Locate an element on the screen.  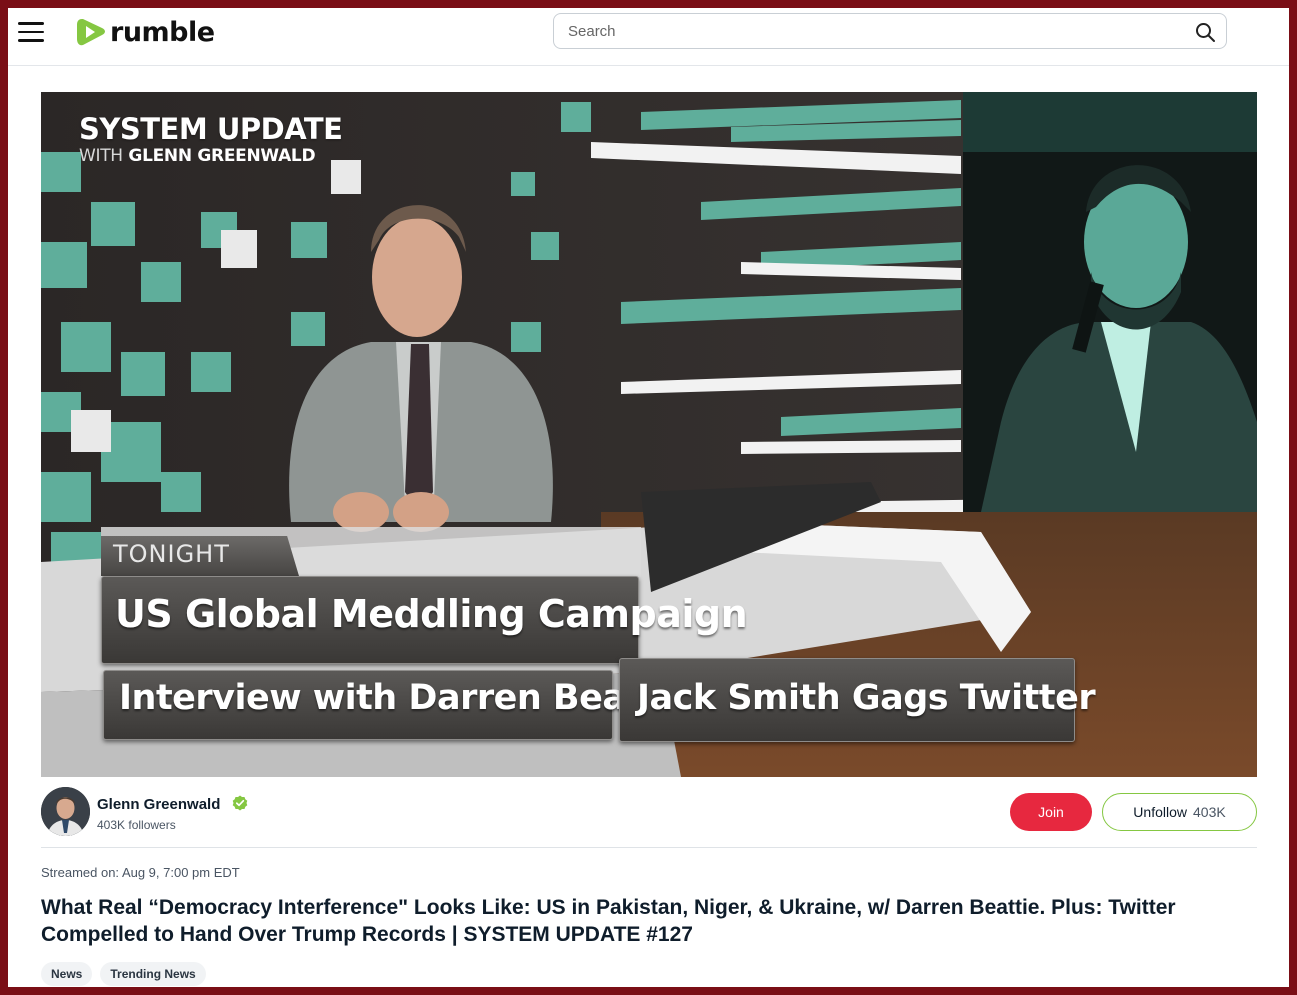
join-button: Join is located at coordinates (1051, 812).